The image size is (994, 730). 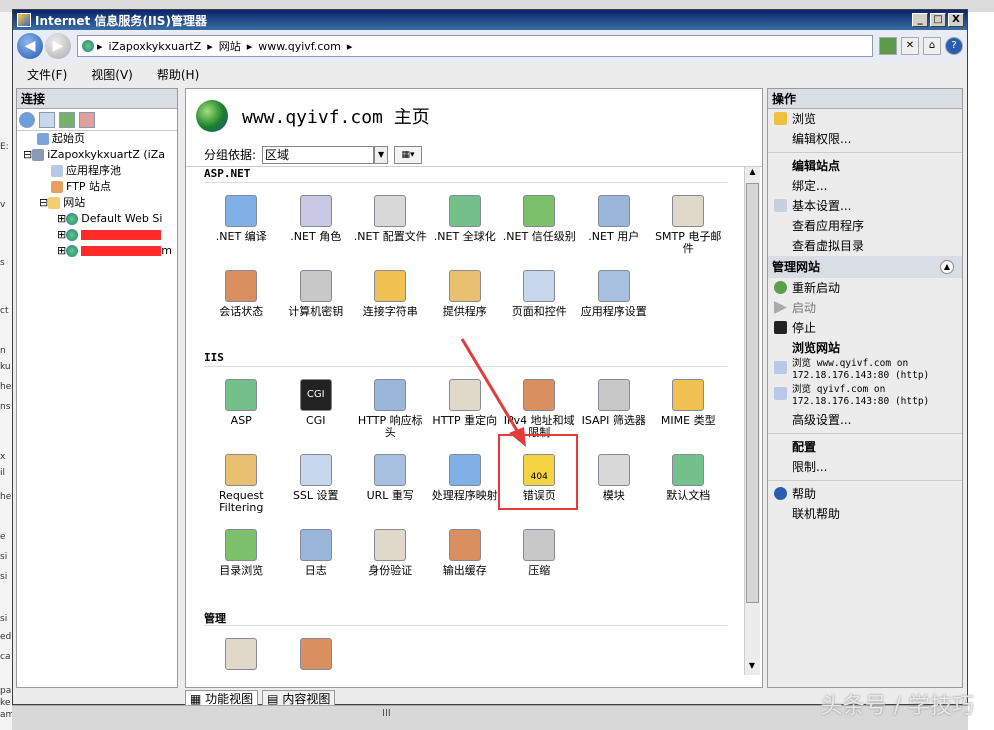 I want to click on feature-item: HTTP 响应标头, so click(x=390, y=408).